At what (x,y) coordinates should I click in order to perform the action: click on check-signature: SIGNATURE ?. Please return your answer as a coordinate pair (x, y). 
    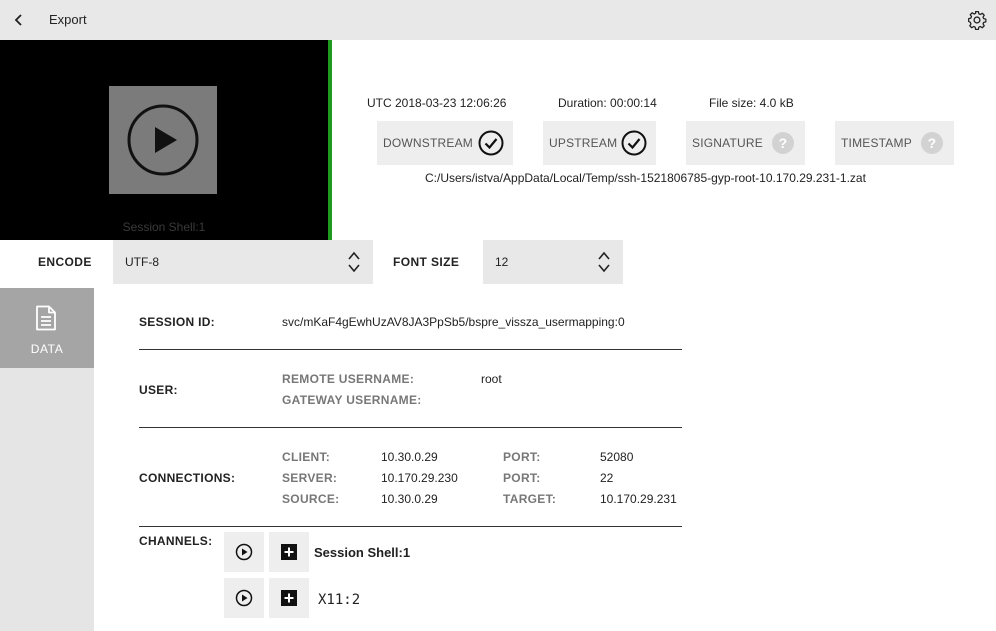
    Looking at the image, I should click on (745, 143).